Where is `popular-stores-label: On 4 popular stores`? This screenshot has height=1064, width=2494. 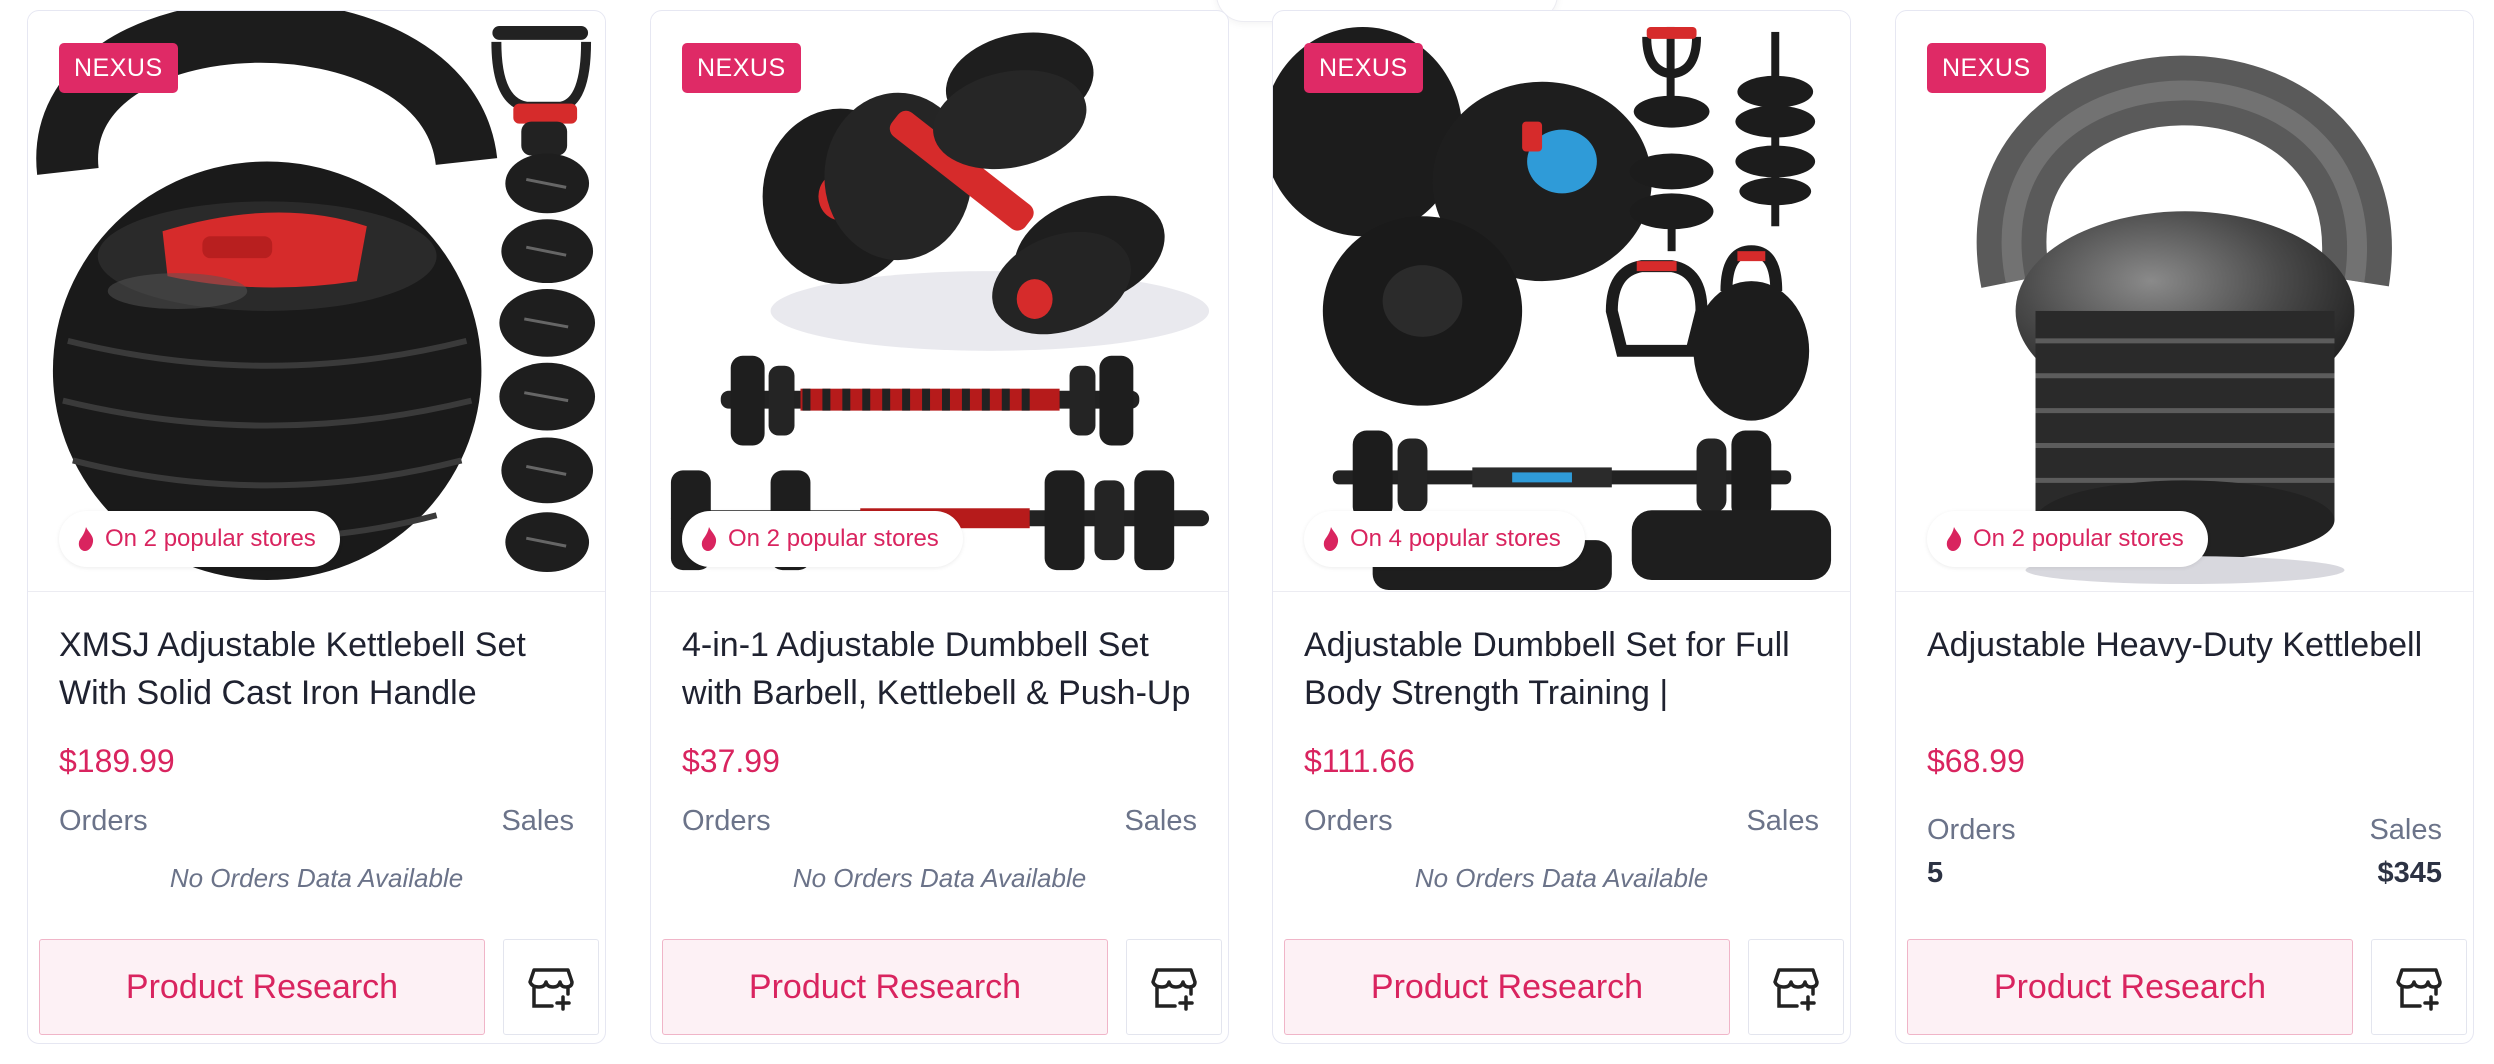 popular-stores-label: On 4 popular stores is located at coordinates (1455, 538).